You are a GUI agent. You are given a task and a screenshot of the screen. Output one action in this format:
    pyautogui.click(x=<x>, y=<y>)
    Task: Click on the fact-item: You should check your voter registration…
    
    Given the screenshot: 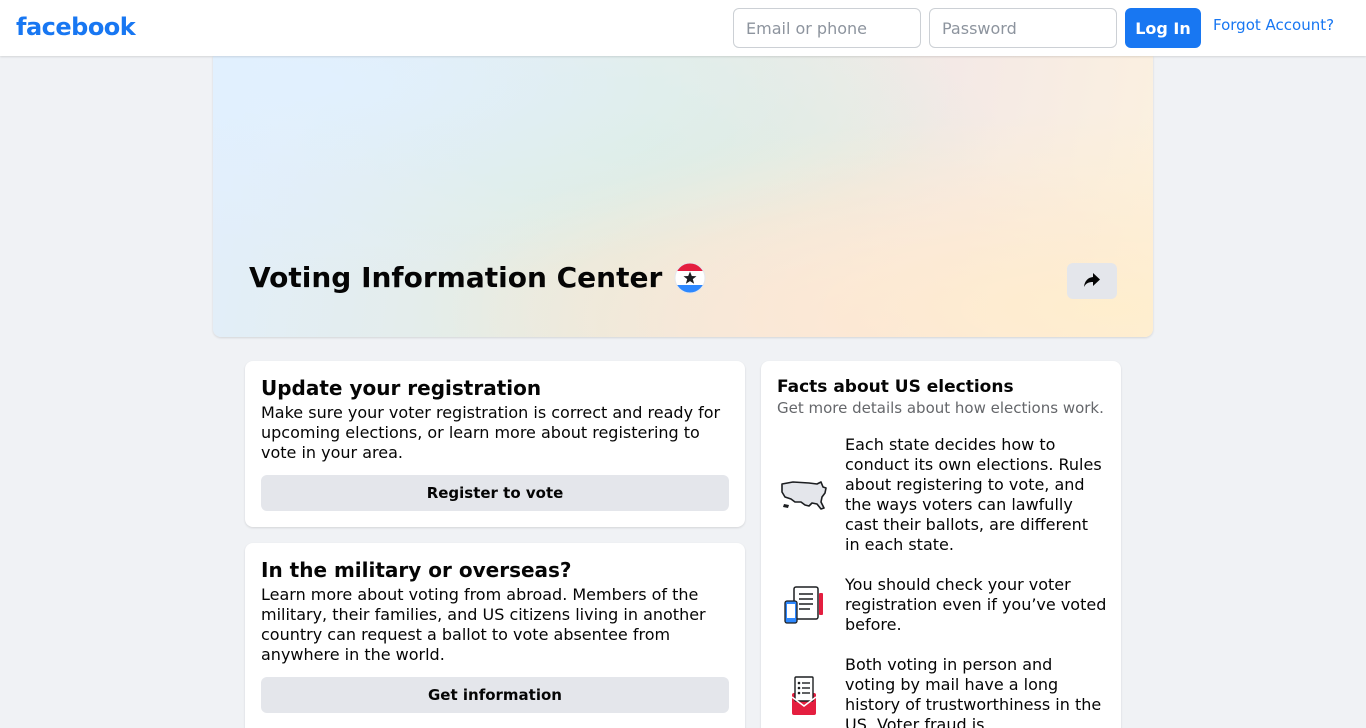 What is the action you would take?
    pyautogui.click(x=942, y=605)
    